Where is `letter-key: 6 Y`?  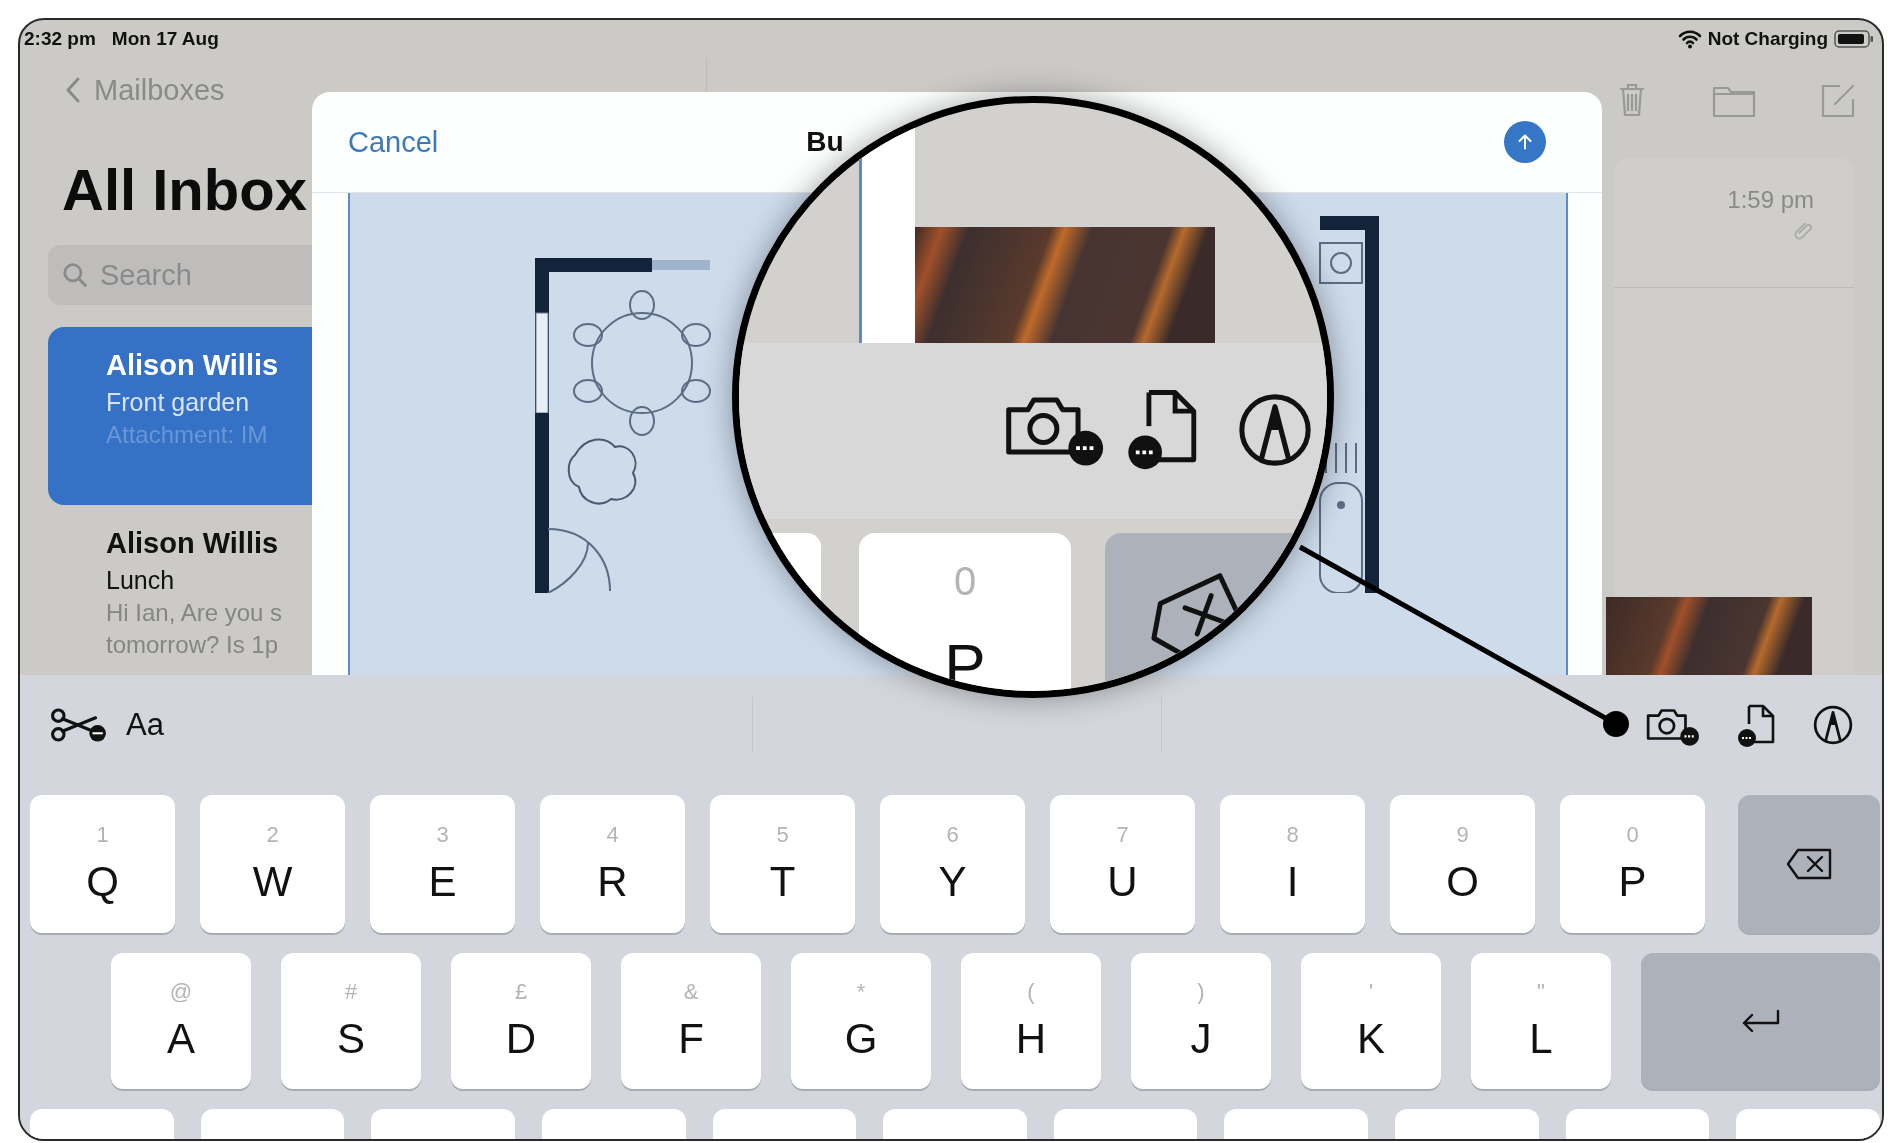
letter-key: 6 Y is located at coordinates (952, 864).